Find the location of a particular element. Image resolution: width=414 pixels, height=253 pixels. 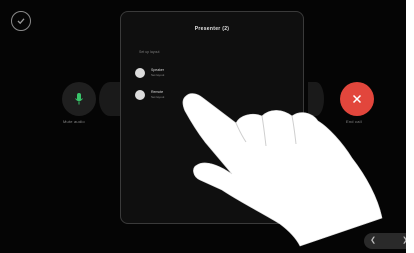

chevron-left-icon: ❮ is located at coordinates (373, 241).